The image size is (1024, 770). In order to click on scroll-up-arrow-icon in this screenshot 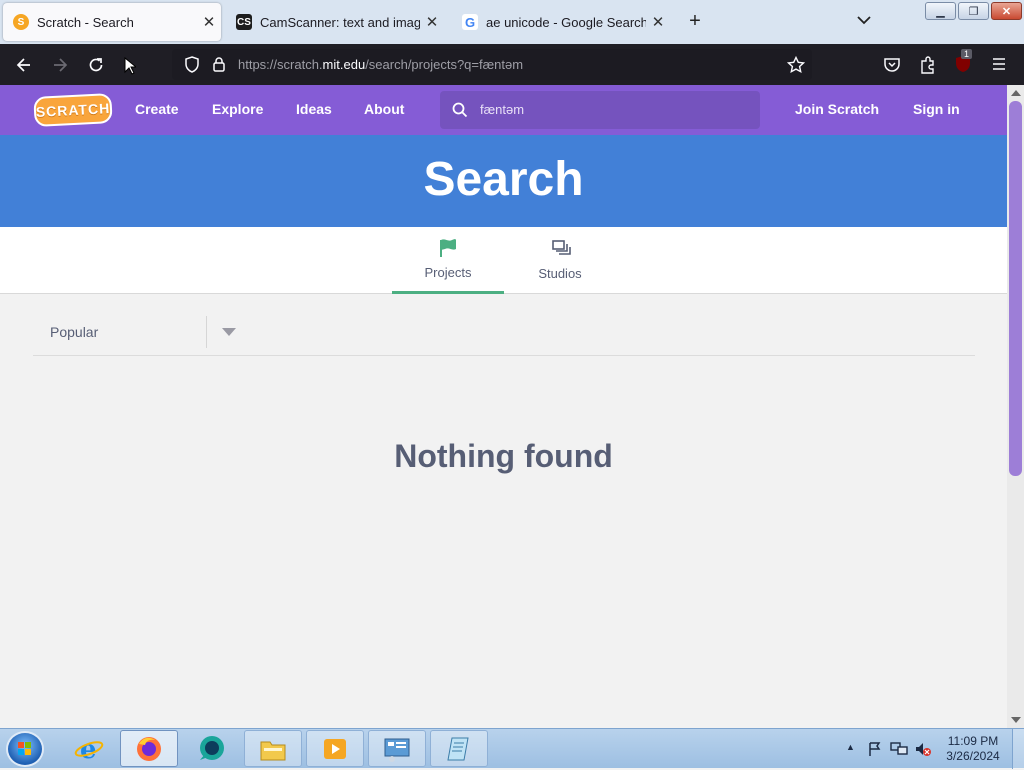, I will do `click(1016, 93)`.